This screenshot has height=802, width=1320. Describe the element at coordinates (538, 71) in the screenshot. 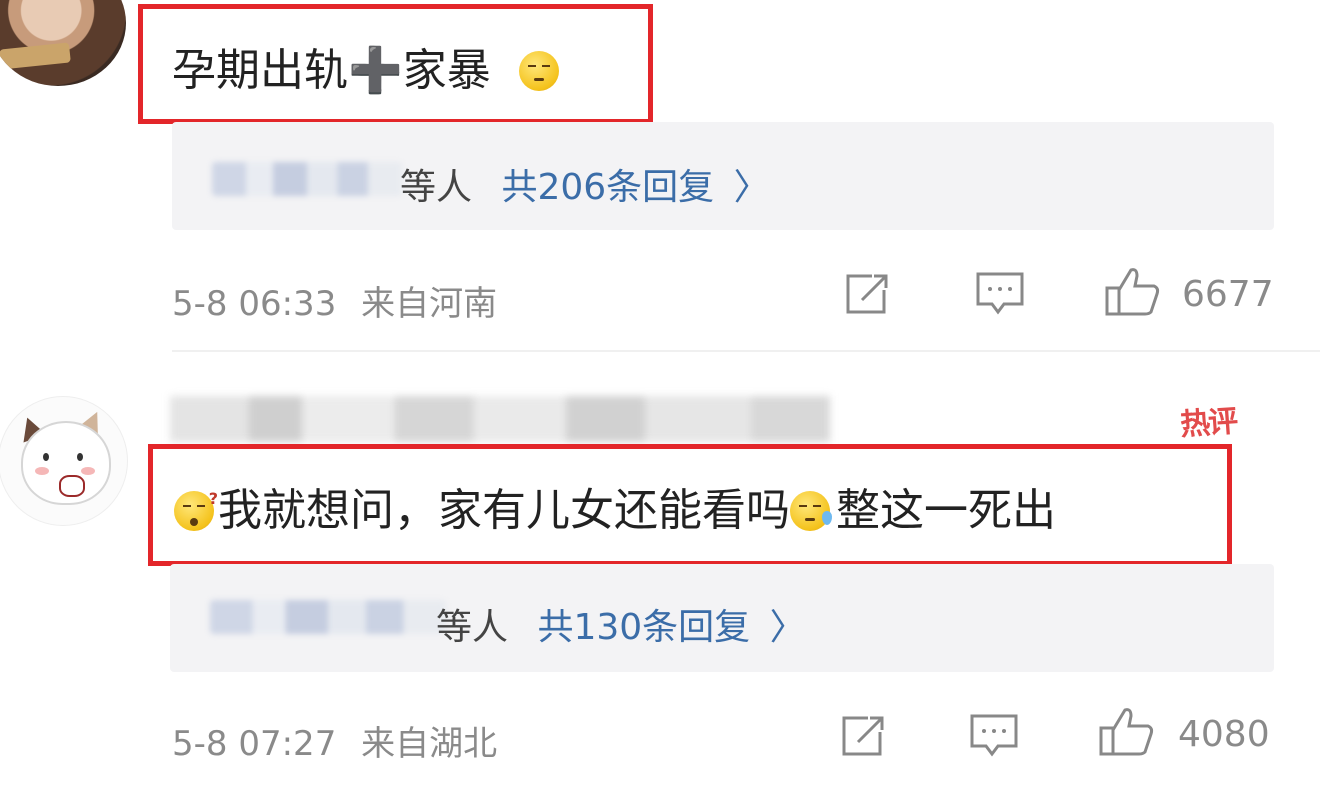

I see `sleepy-emoji-icon` at that location.